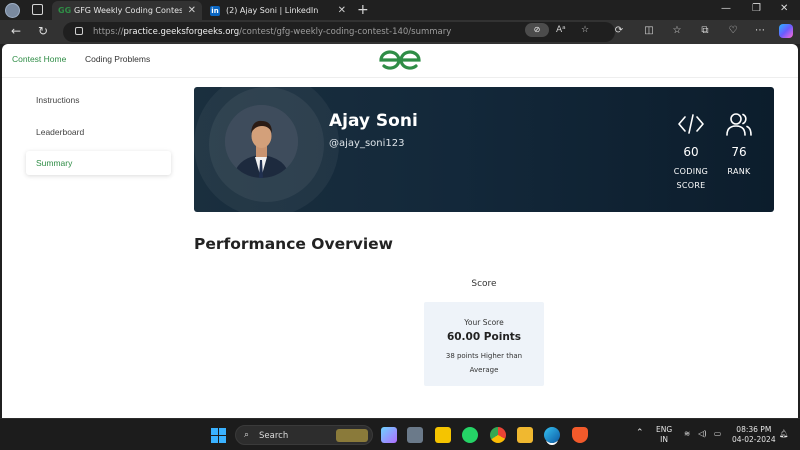 The image size is (800, 450). What do you see at coordinates (247, 435) in the screenshot?
I see `search-icon: ⌕` at bounding box center [247, 435].